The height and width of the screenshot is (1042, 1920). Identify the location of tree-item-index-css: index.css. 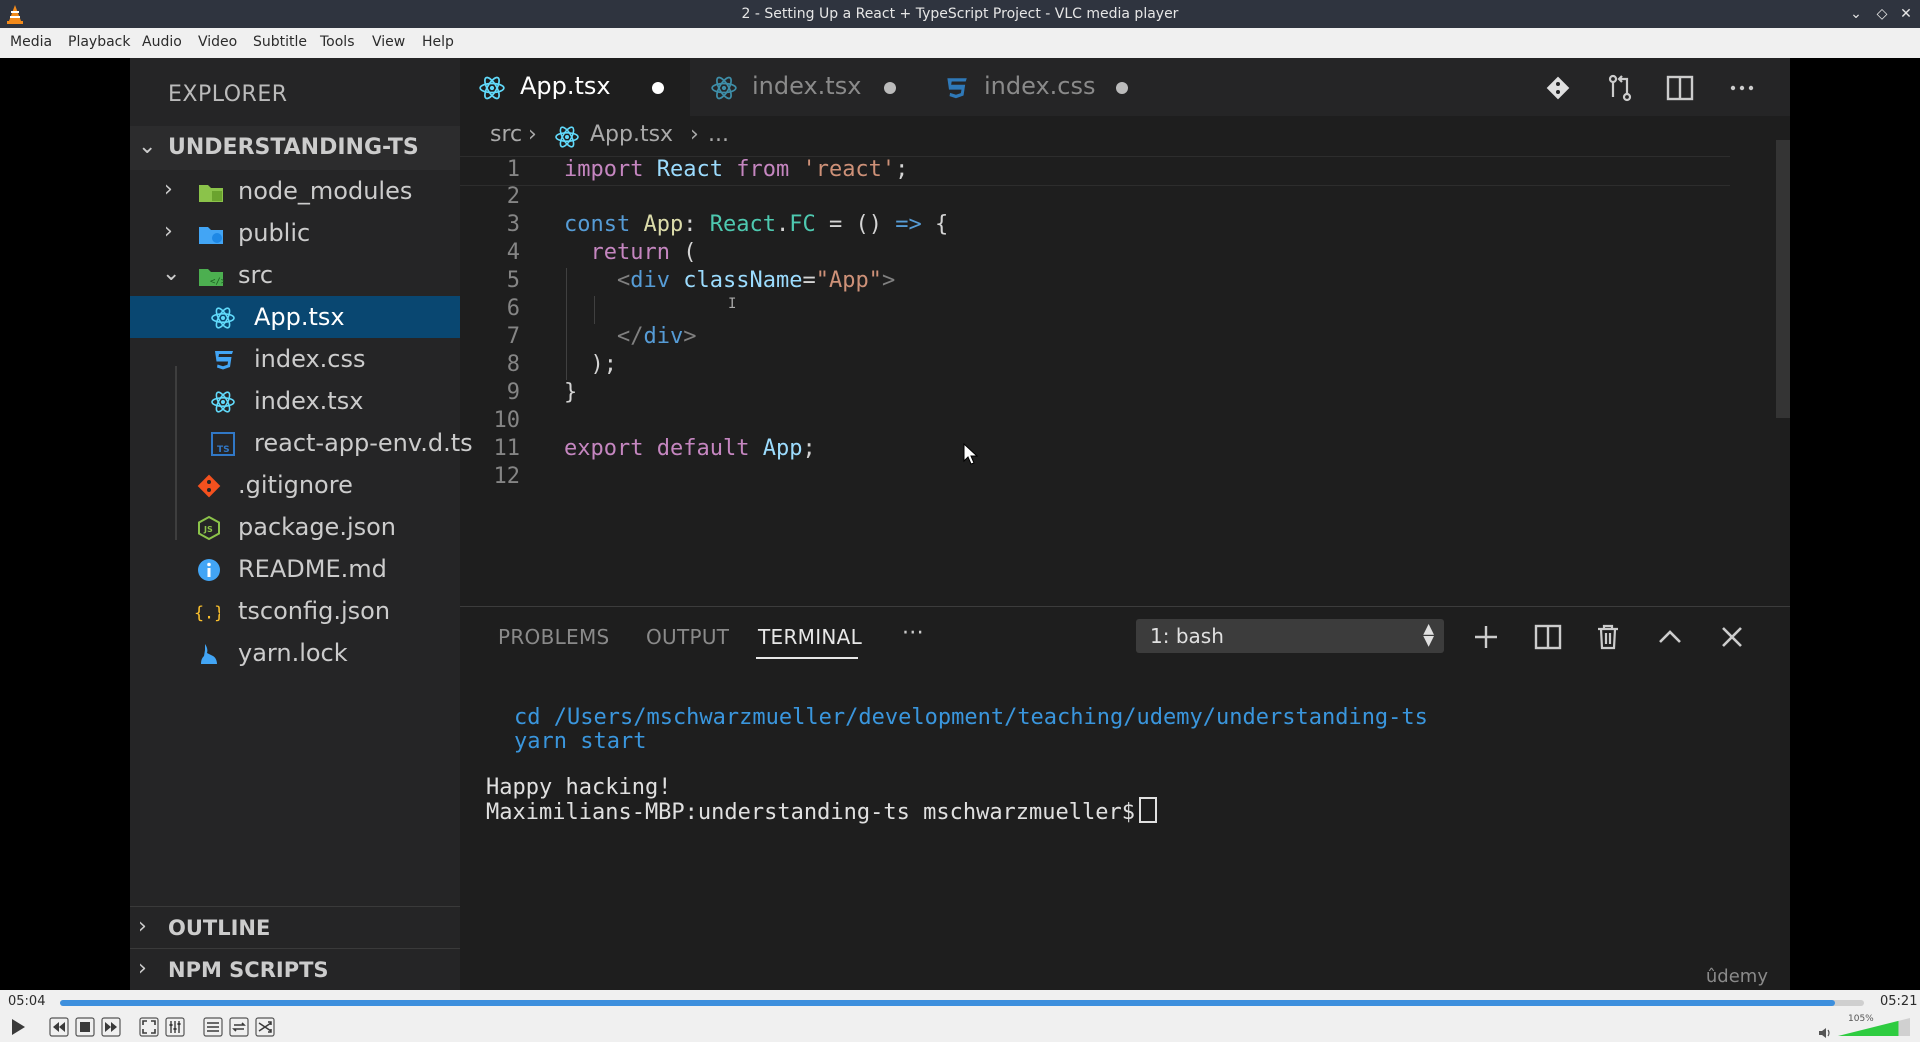
(295, 359).